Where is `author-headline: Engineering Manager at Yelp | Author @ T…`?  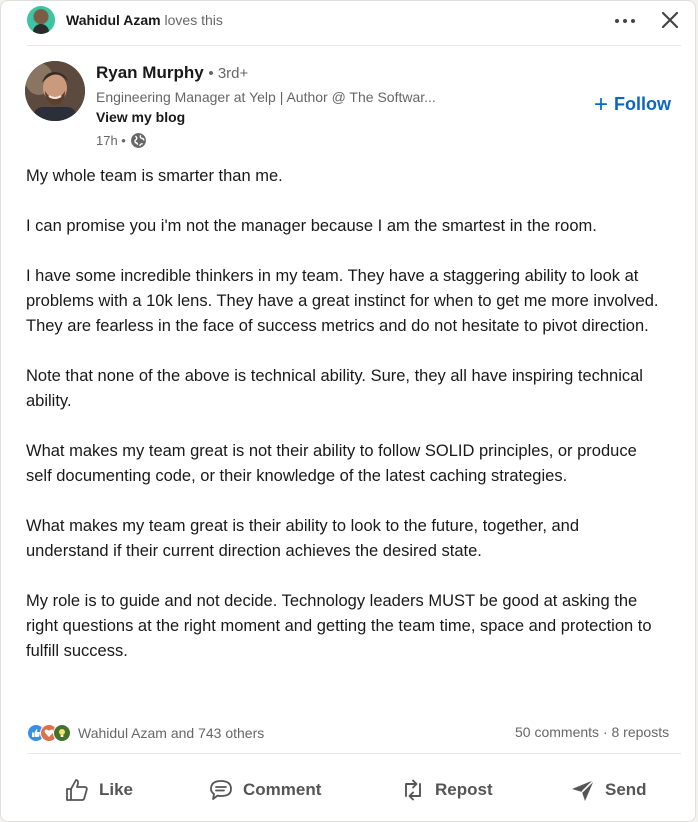
author-headline: Engineering Manager at Yelp | Author @ T… is located at coordinates (266, 97).